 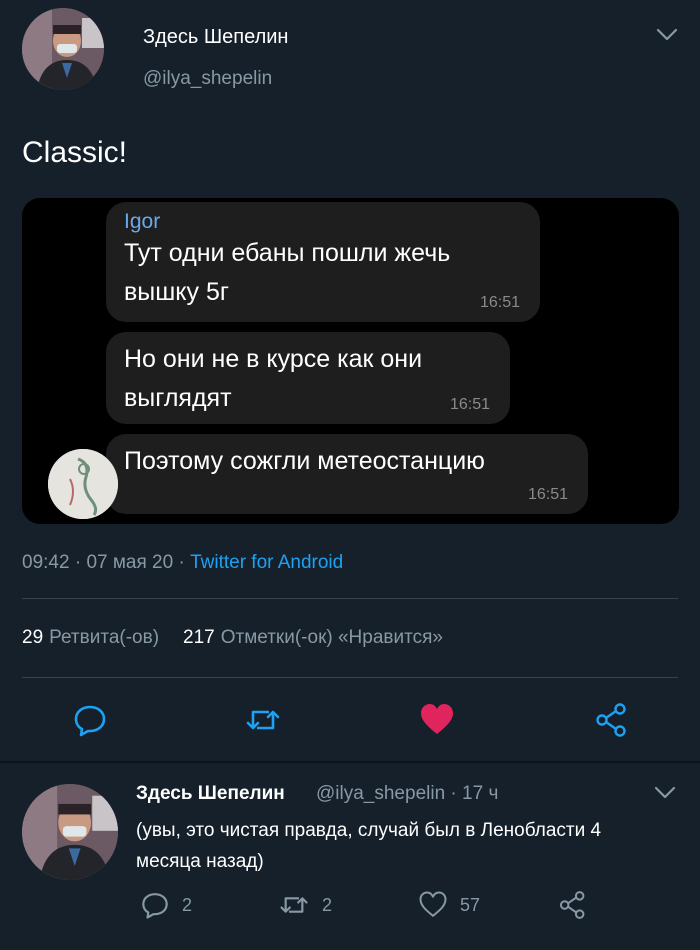 What do you see at coordinates (308, 378) in the screenshot?
I see `chat-bubble-2: Но они не в курсе как они выглядят 16:51` at bounding box center [308, 378].